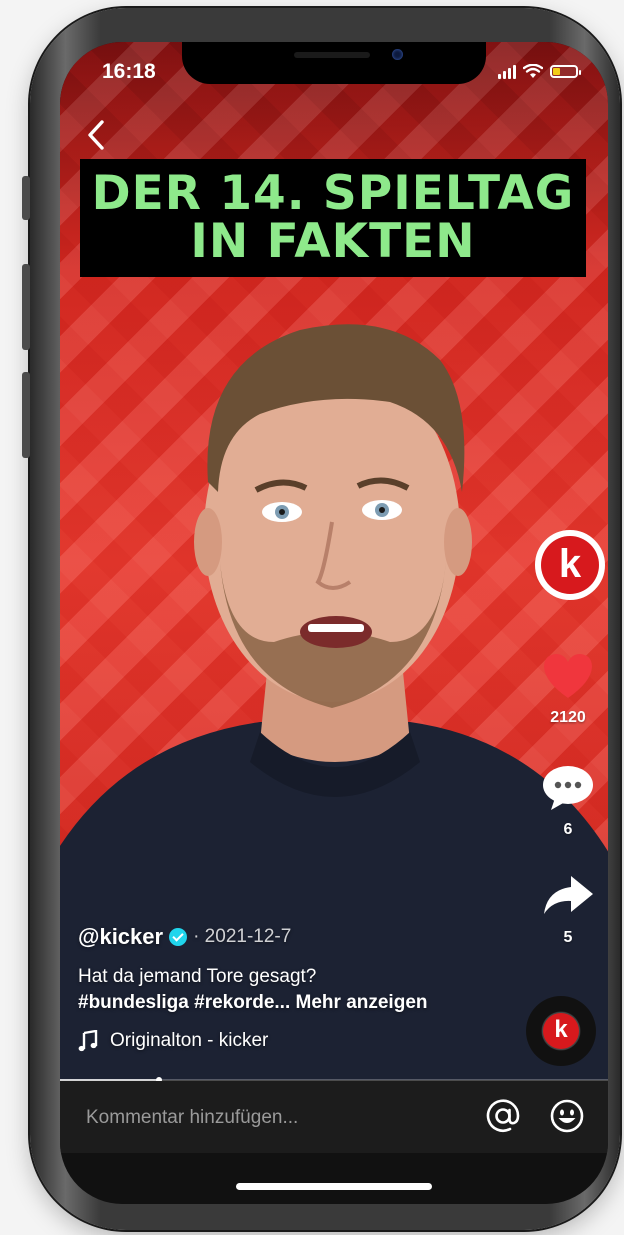 The height and width of the screenshot is (1235, 624). Describe the element at coordinates (129, 71) in the screenshot. I see `status-time: 16:18` at that location.